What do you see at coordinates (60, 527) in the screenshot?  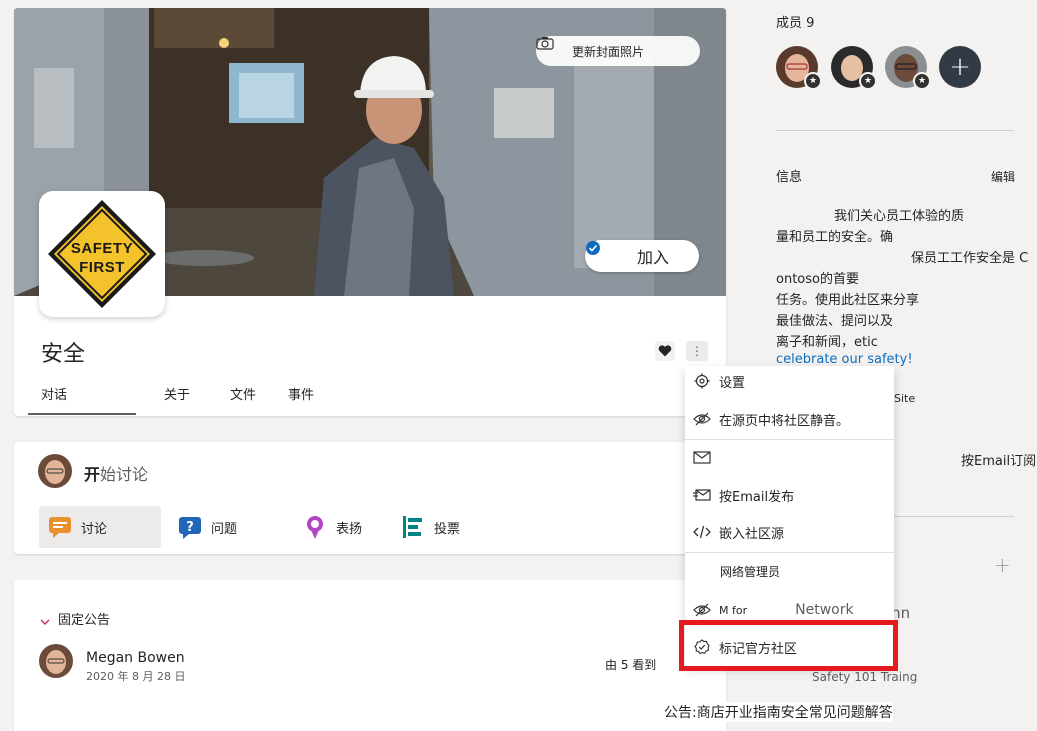 I see `discussion-icon` at bounding box center [60, 527].